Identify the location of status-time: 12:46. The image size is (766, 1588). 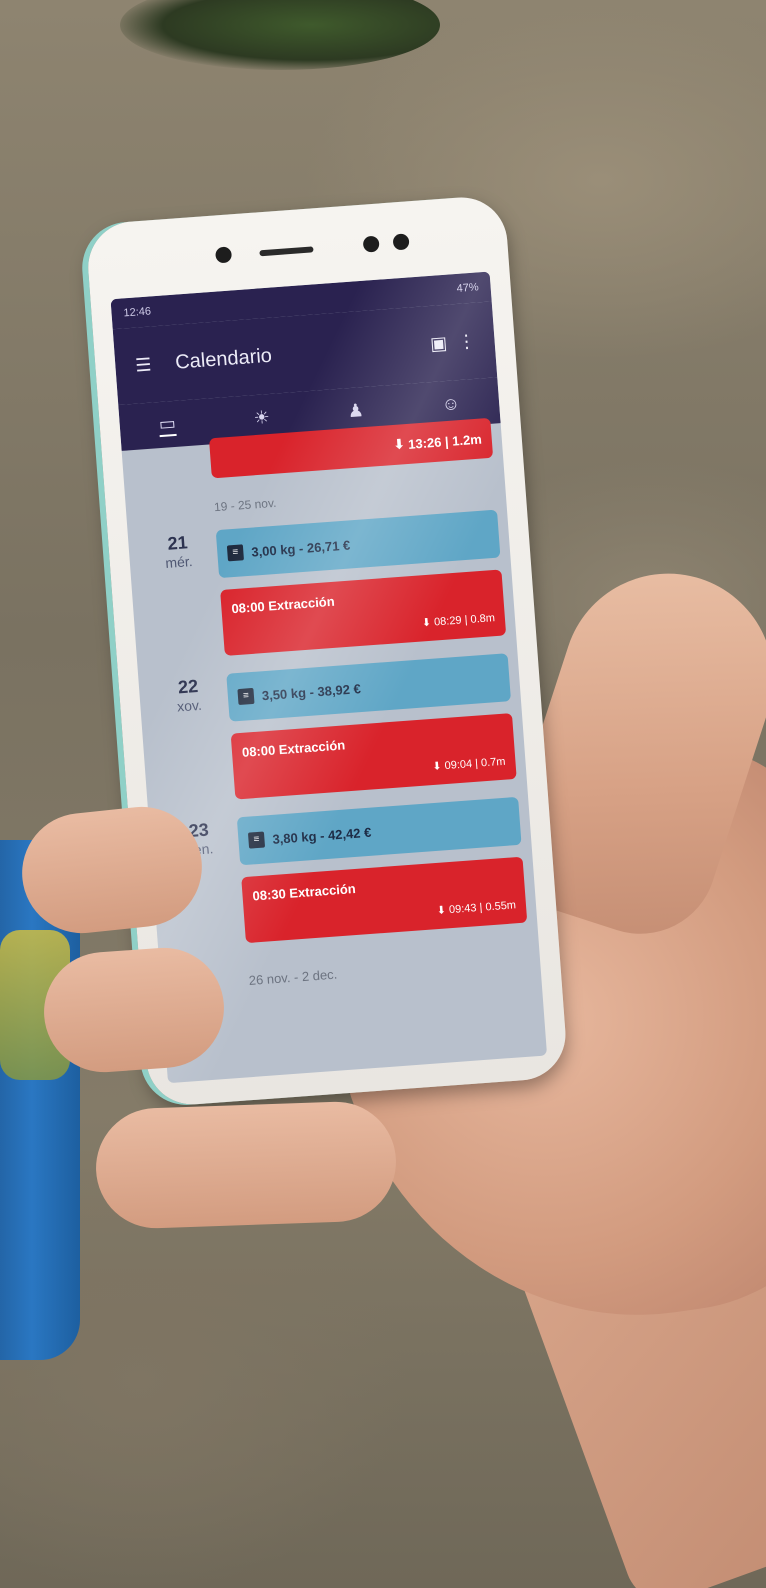
(137, 312).